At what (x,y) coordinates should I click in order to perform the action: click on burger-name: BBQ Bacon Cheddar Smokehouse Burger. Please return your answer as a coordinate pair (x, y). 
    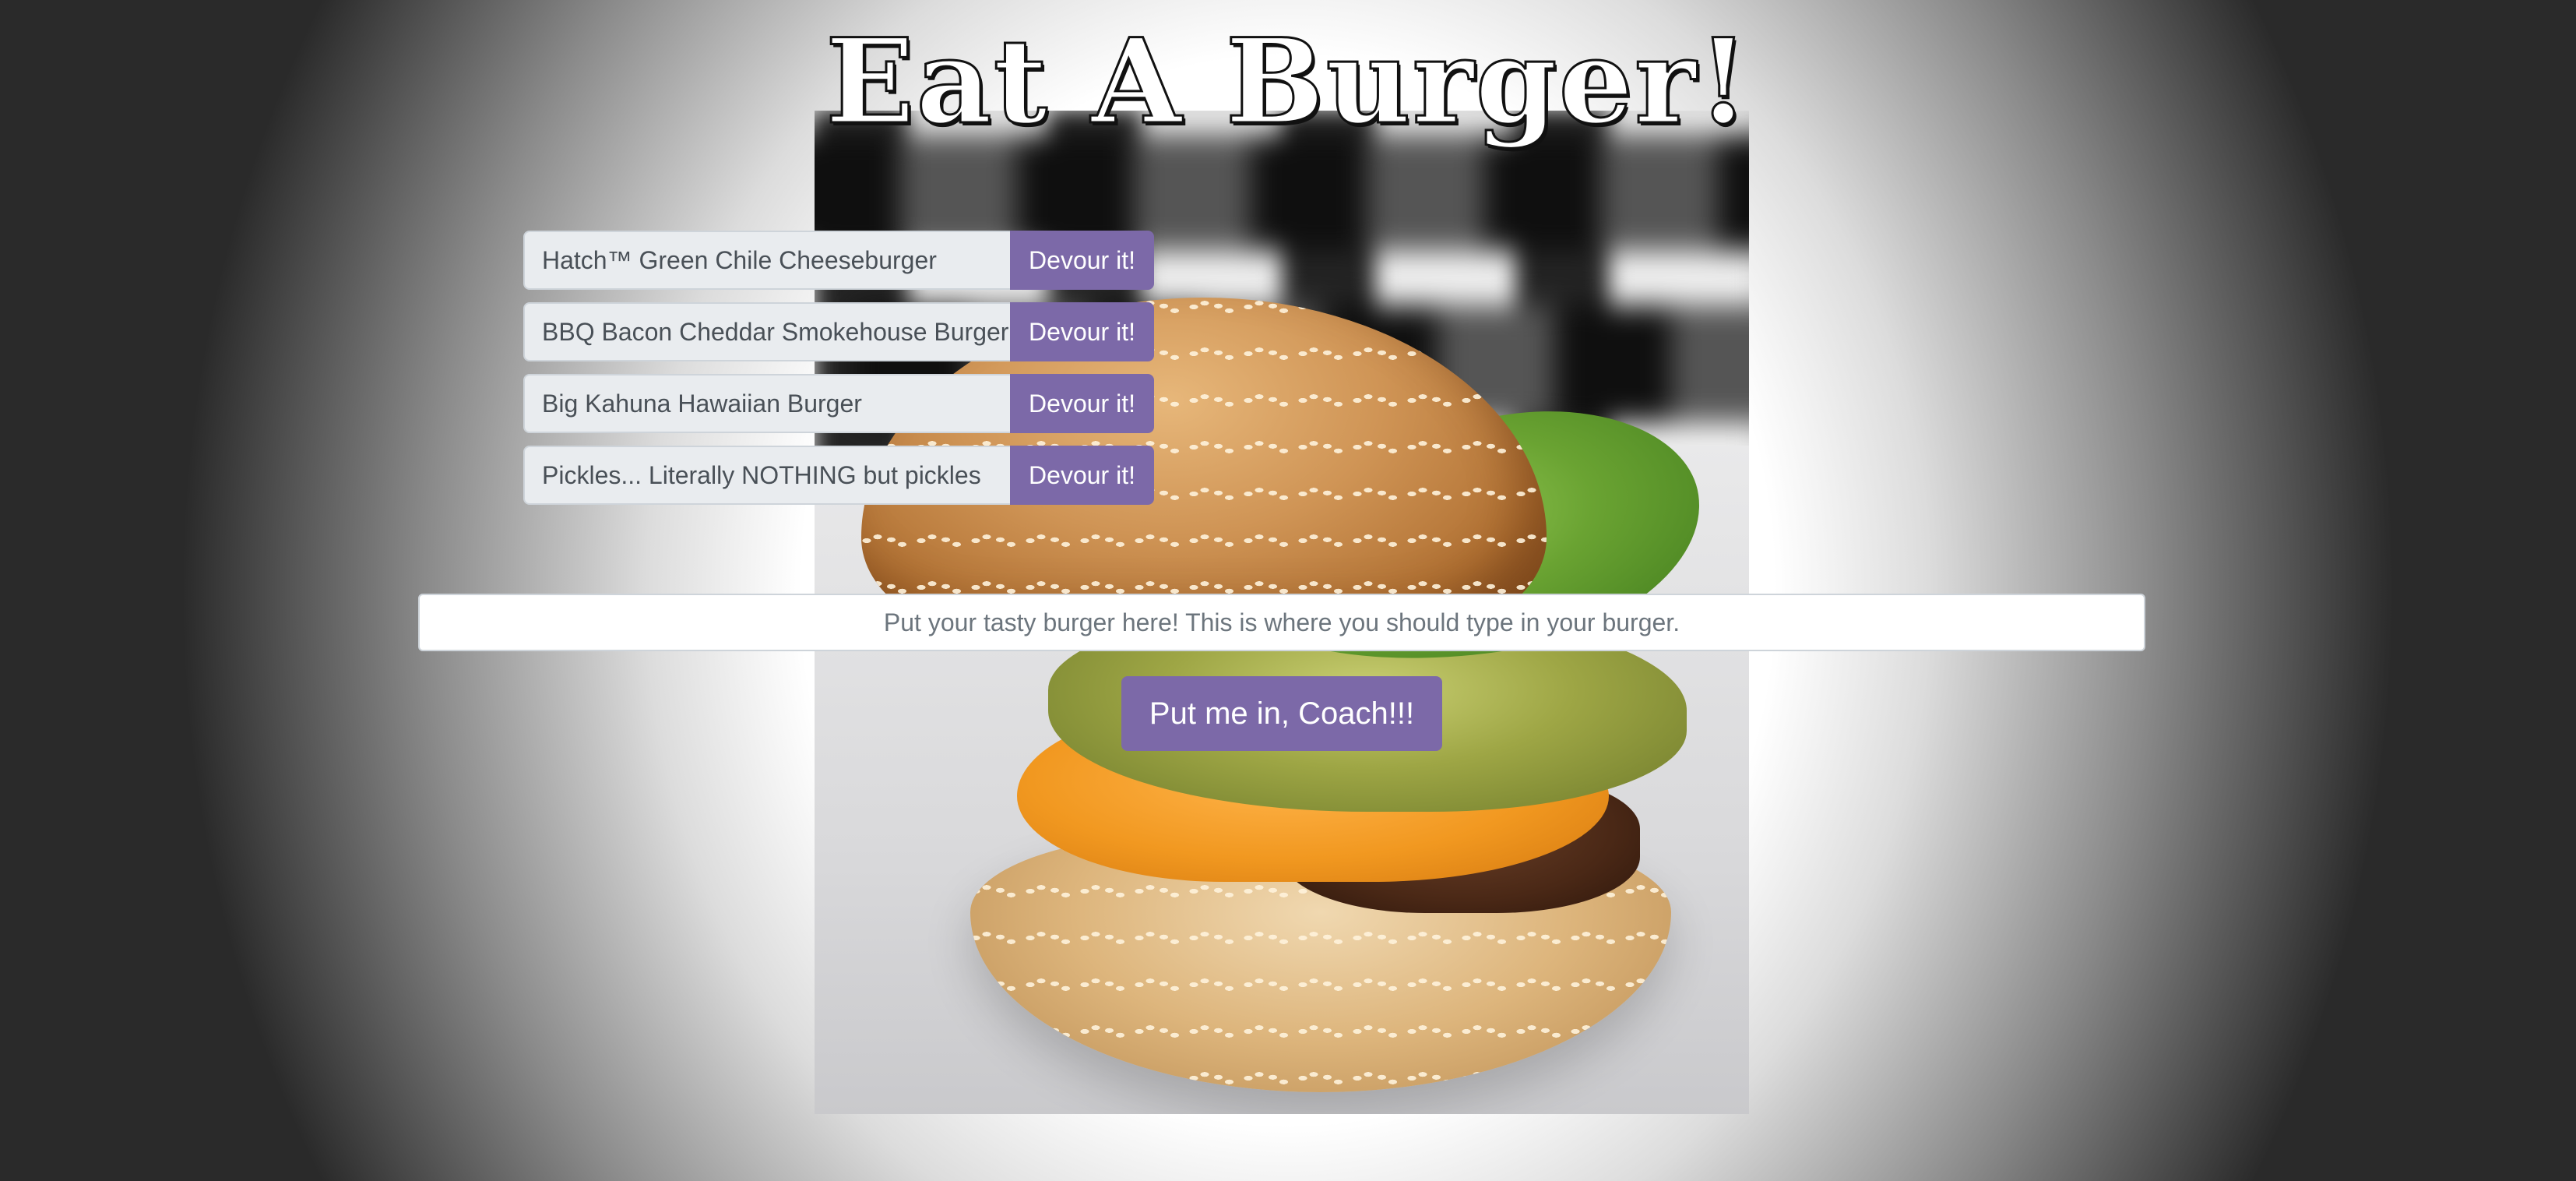
    Looking at the image, I should click on (766, 331).